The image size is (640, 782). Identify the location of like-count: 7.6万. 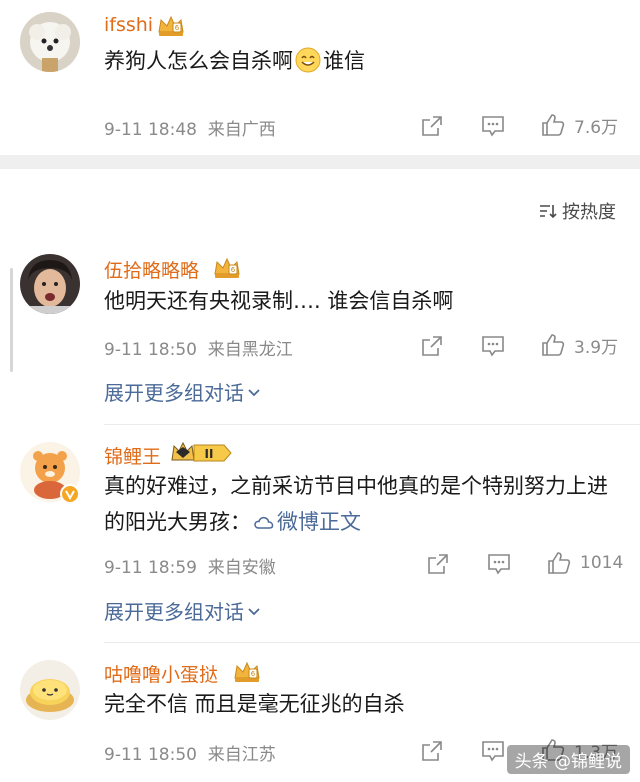
(596, 127).